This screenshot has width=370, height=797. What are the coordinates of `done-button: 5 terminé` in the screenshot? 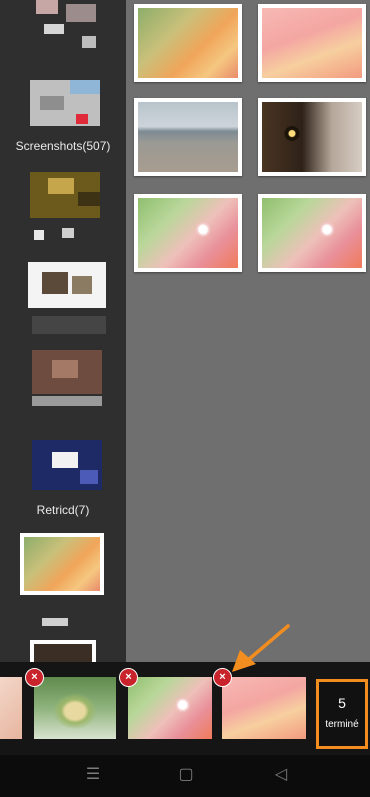 It's located at (342, 714).